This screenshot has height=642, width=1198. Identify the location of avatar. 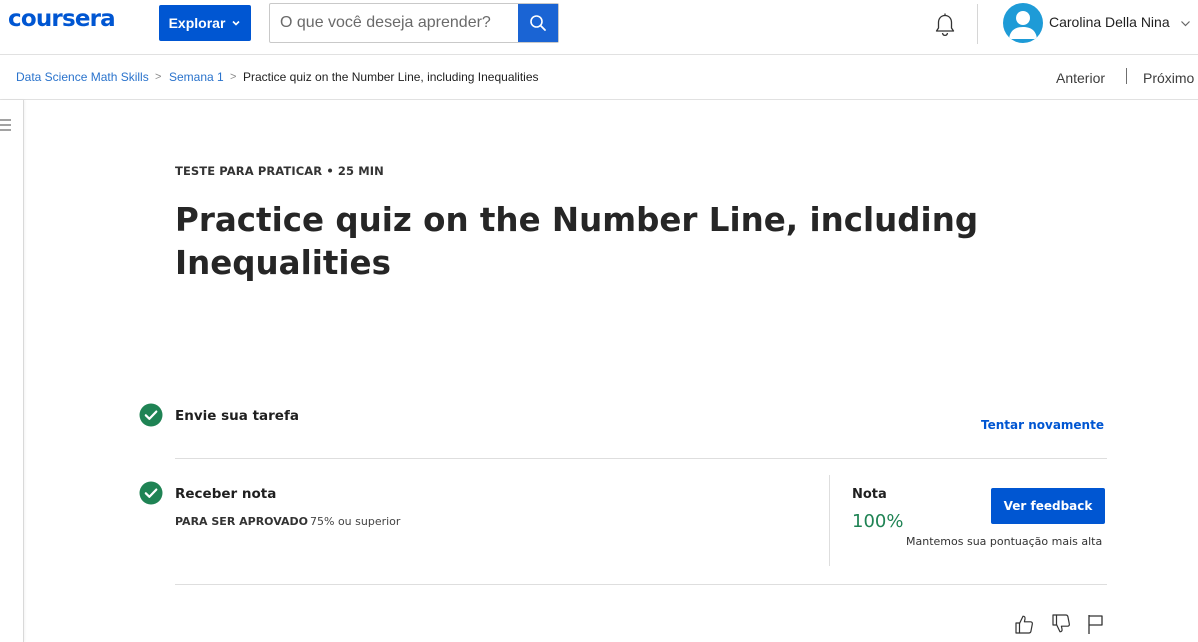
(1023, 23).